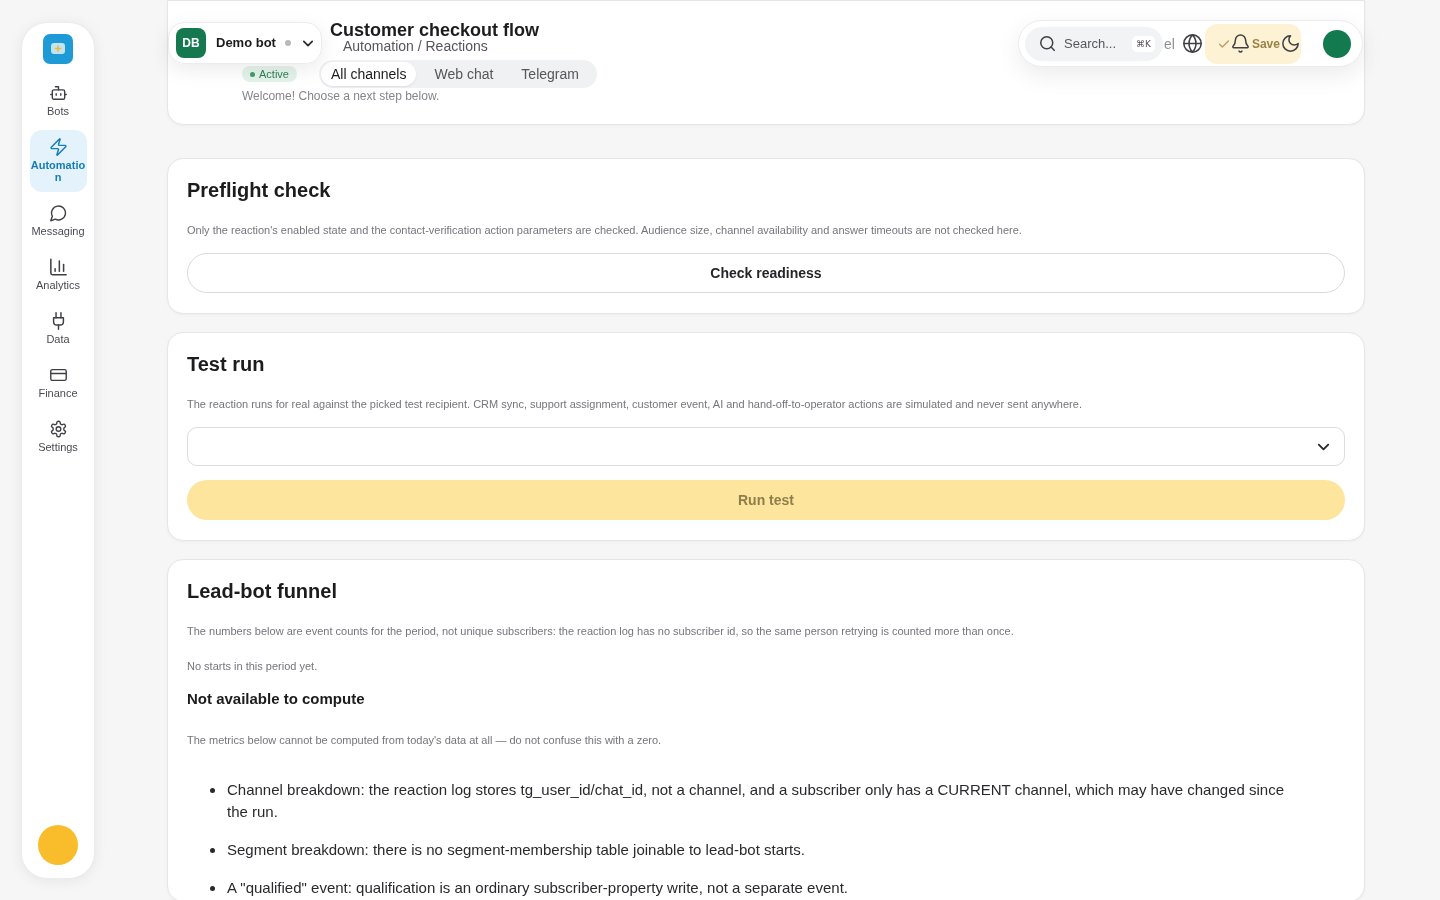 Image resolution: width=1440 pixels, height=900 pixels. Describe the element at coordinates (516, 850) in the screenshot. I see `bullet-text: Segment breakdown: there is no segment-membership table joinable to lead-bot starts.` at that location.